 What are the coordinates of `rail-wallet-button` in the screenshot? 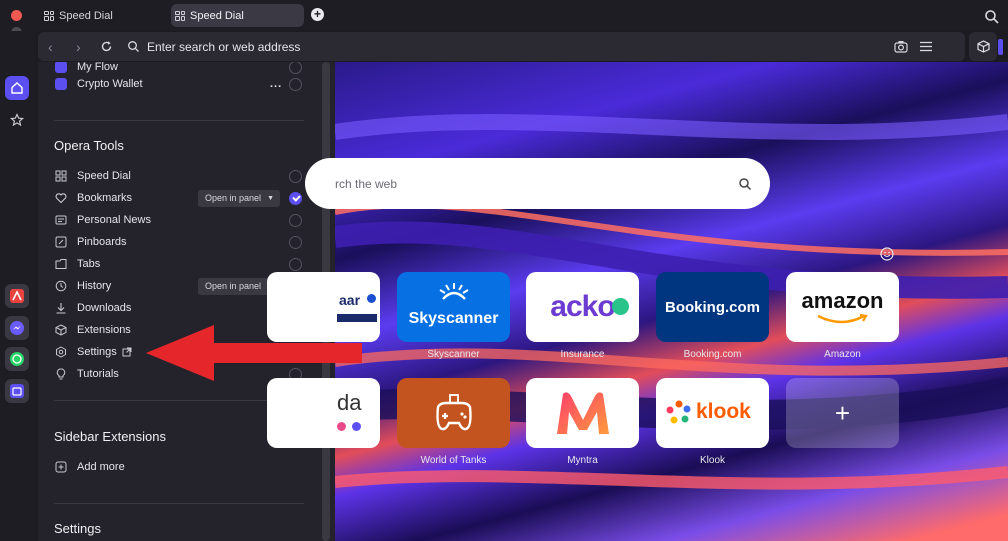 It's located at (17, 391).